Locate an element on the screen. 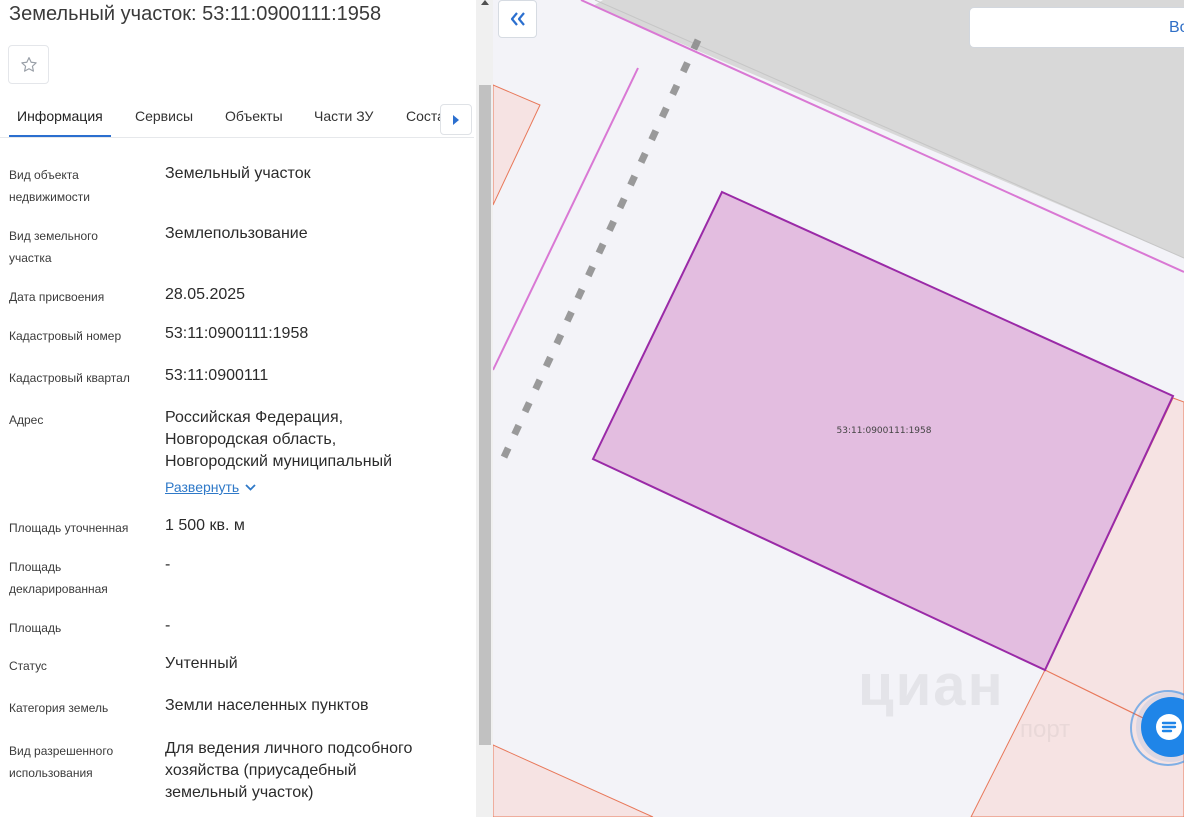 This screenshot has width=1184, height=817. label-cadastral-quarter: Кадастровый квартал is located at coordinates (69, 378).